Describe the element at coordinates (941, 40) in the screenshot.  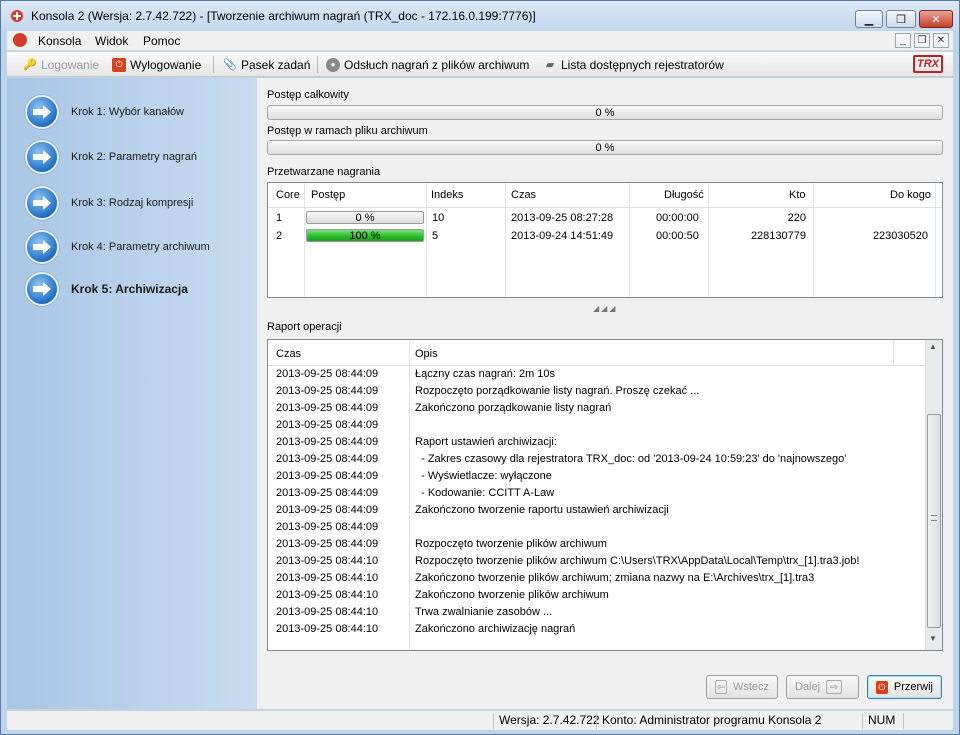
I see `mdi-close-button: ✕` at that location.